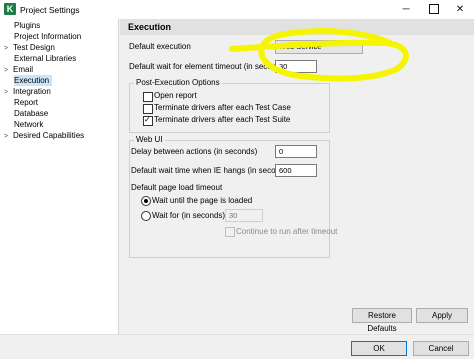  What do you see at coordinates (148, 109) in the screenshot?
I see `terminate-test-case-checkbox` at bounding box center [148, 109].